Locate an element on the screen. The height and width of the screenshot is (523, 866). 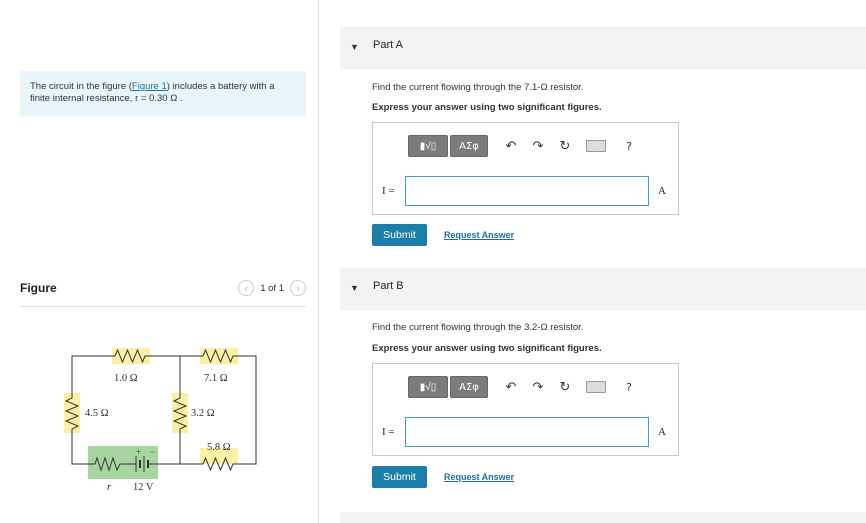
pager-count: 1 of 1 is located at coordinates (272, 288).